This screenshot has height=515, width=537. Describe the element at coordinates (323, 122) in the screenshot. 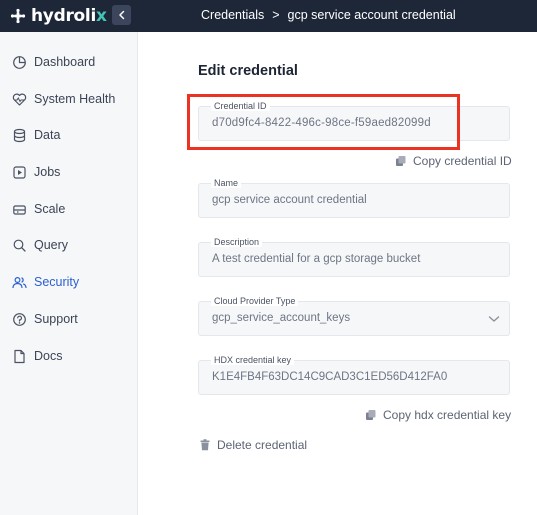

I see `highlight-box` at that location.